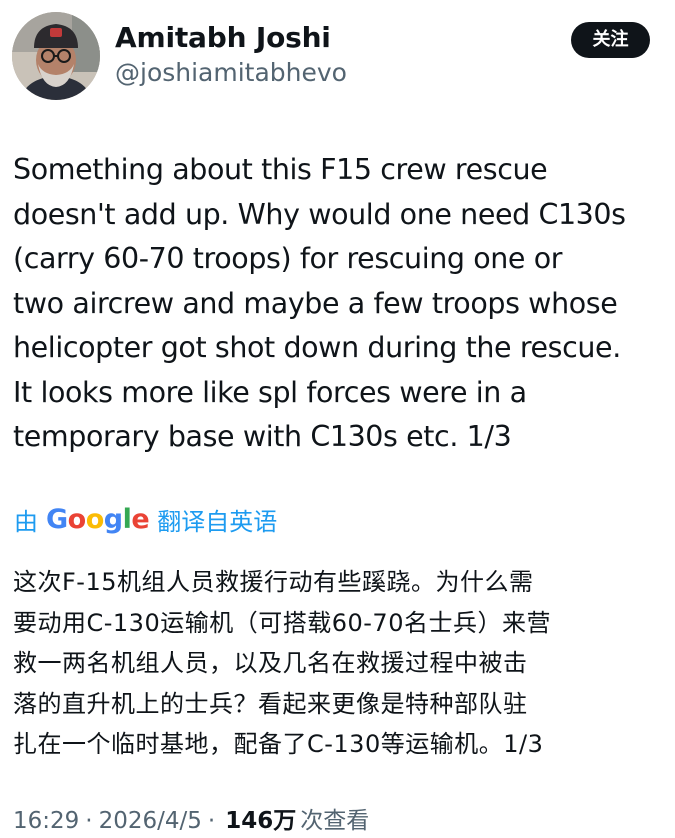  I want to click on translated-from-english-link: 翻译自英语, so click(217, 519).